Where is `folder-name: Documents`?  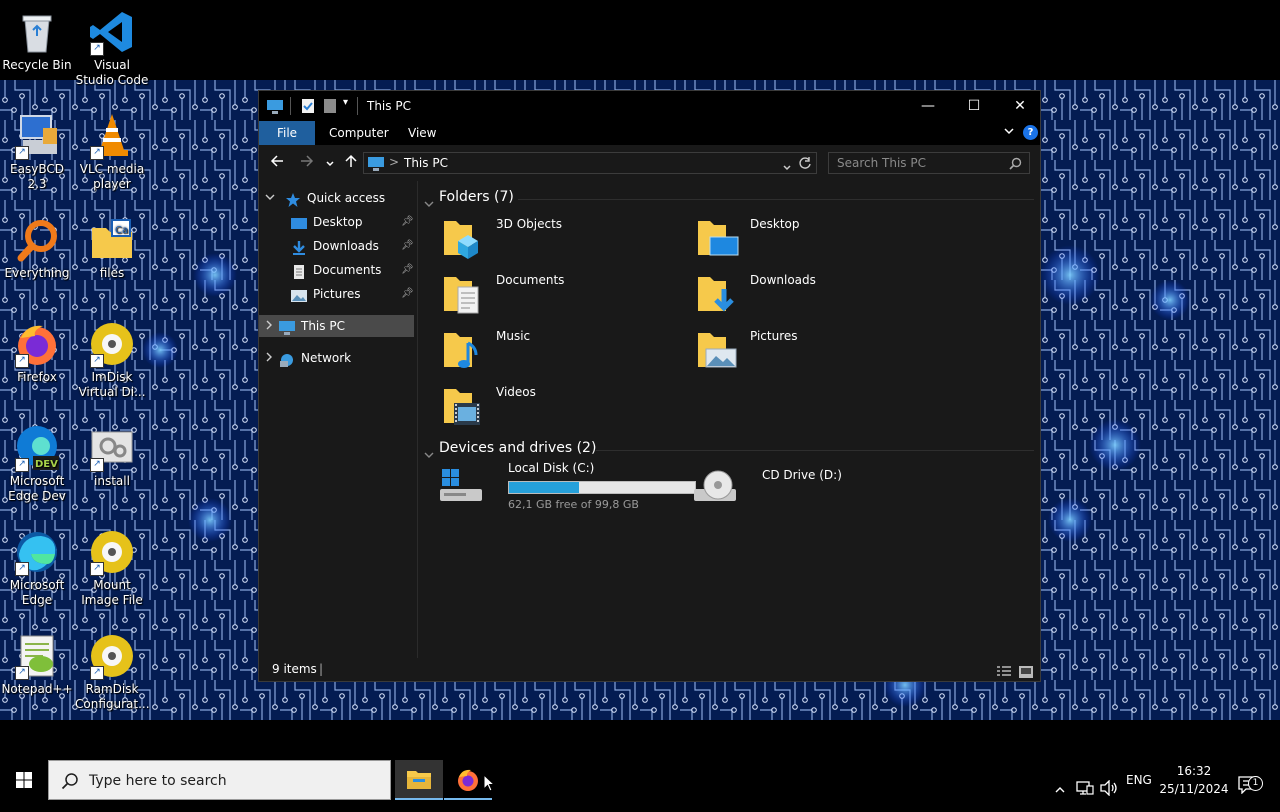 folder-name: Documents is located at coordinates (530, 280).